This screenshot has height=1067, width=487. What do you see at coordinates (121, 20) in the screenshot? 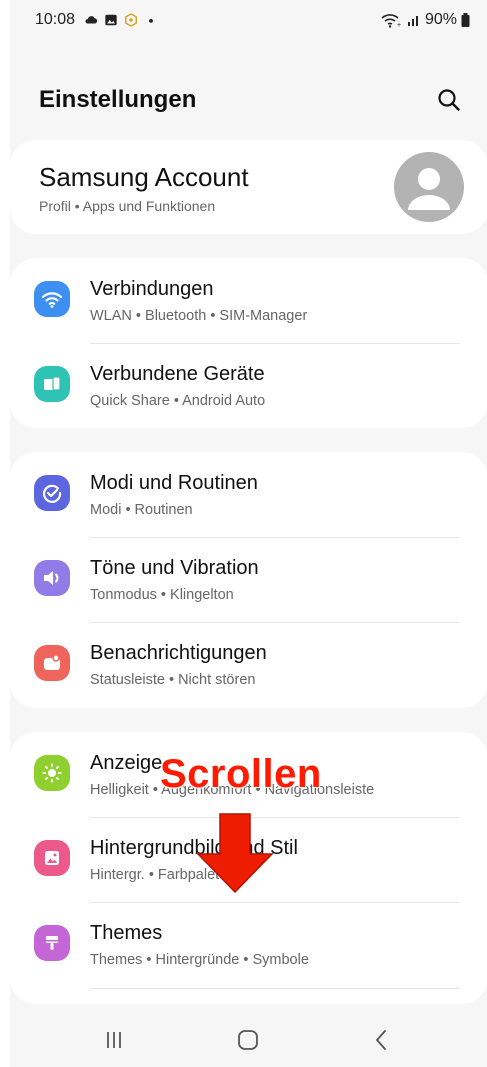
I see `status-notification-icons` at bounding box center [121, 20].